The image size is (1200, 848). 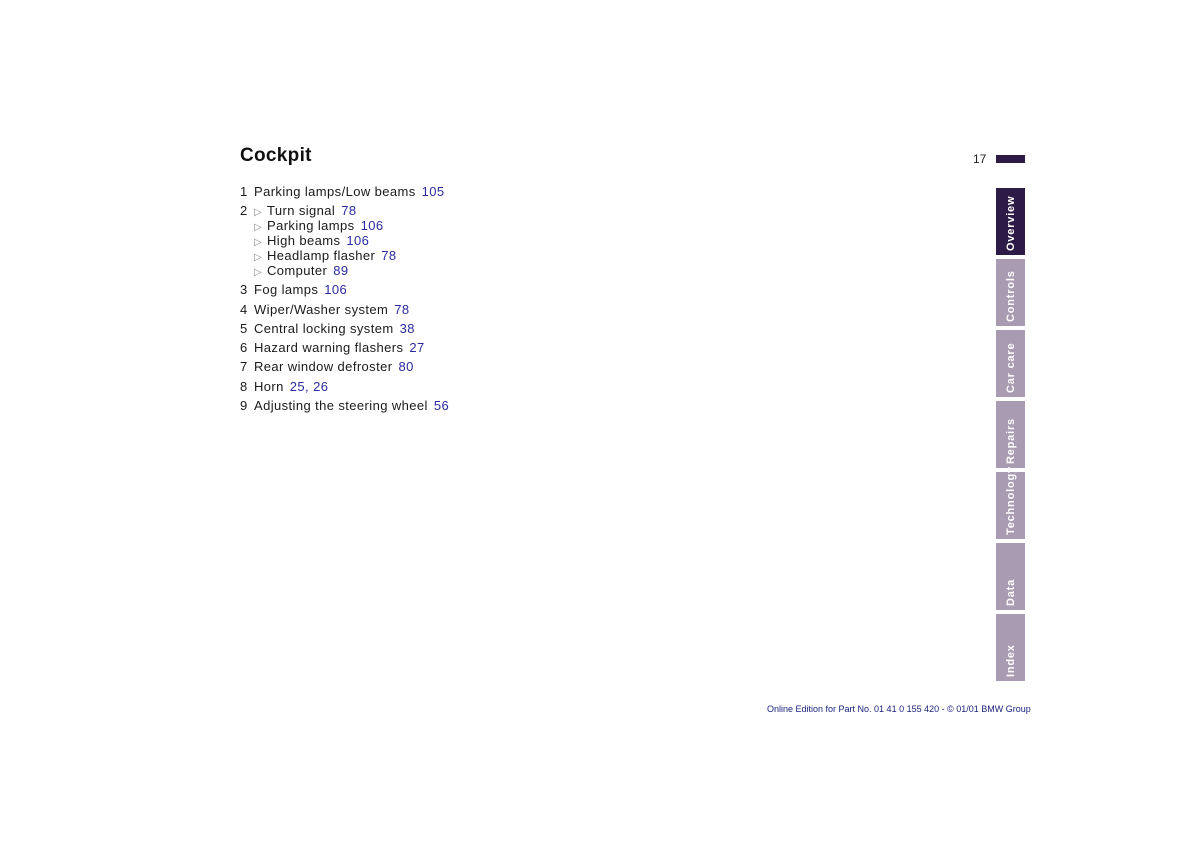 I want to click on tab-label: Controls, so click(x=1010, y=296).